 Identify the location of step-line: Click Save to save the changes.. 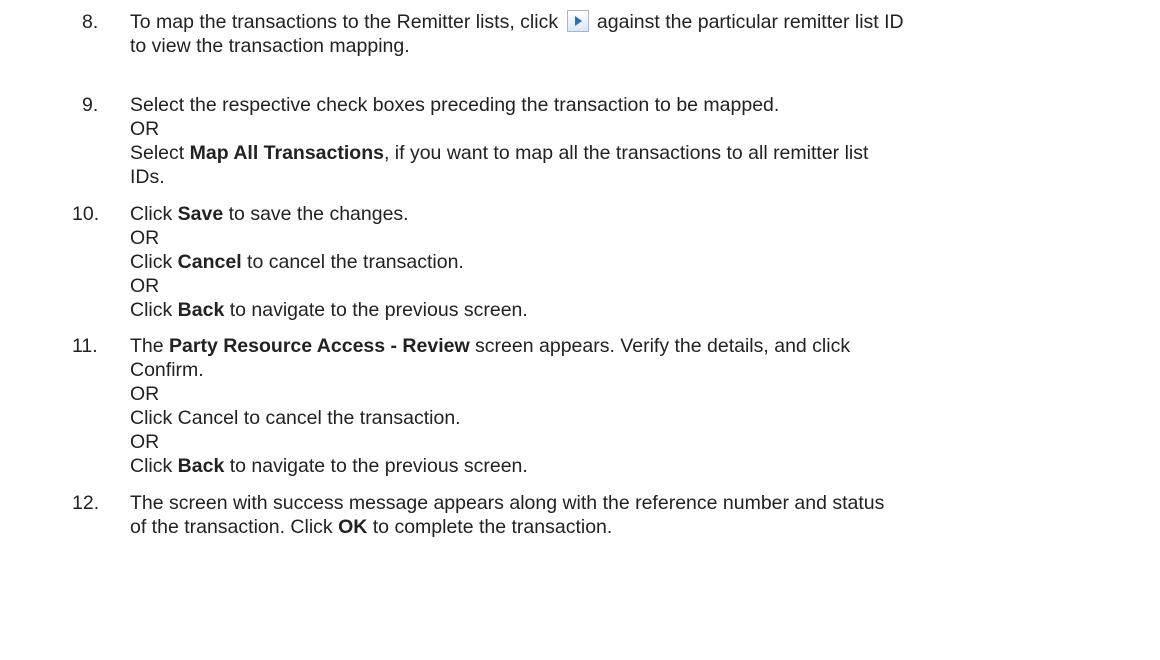
(640, 214).